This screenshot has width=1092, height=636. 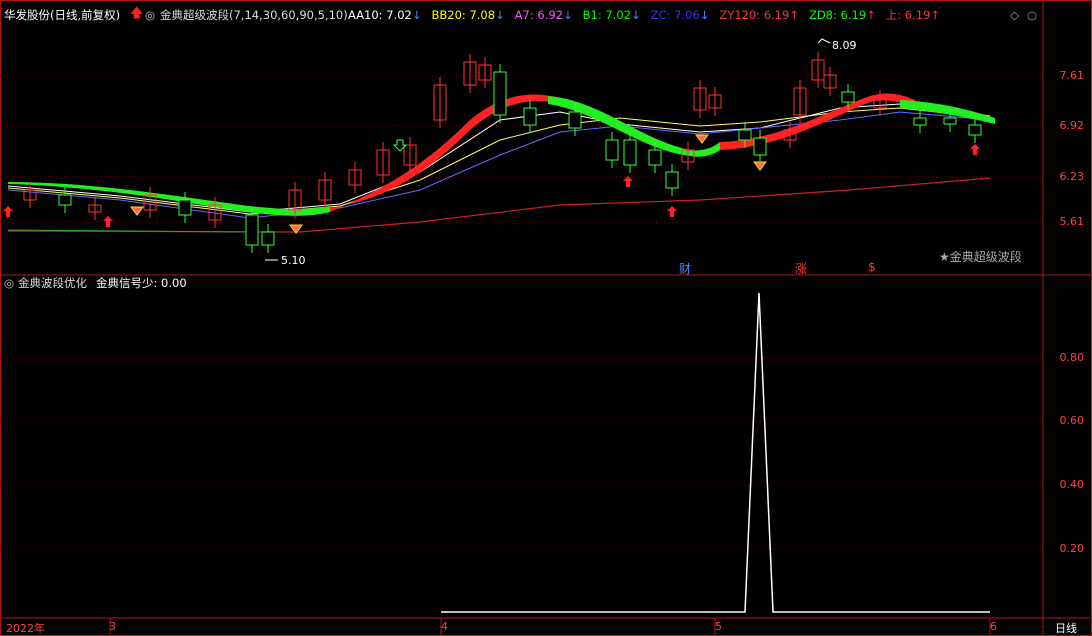 What do you see at coordinates (993, 626) in the screenshot?
I see `x-tick-june: 6` at bounding box center [993, 626].